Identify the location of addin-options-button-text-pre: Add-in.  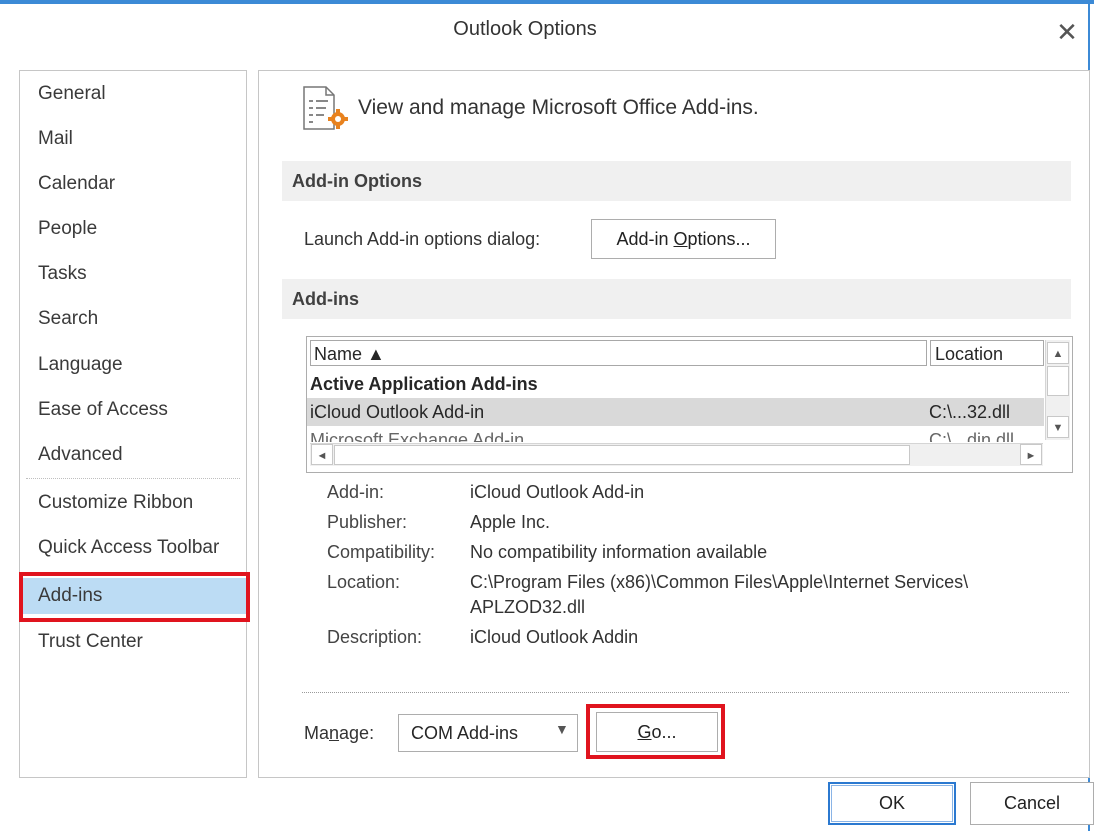
(645, 239).